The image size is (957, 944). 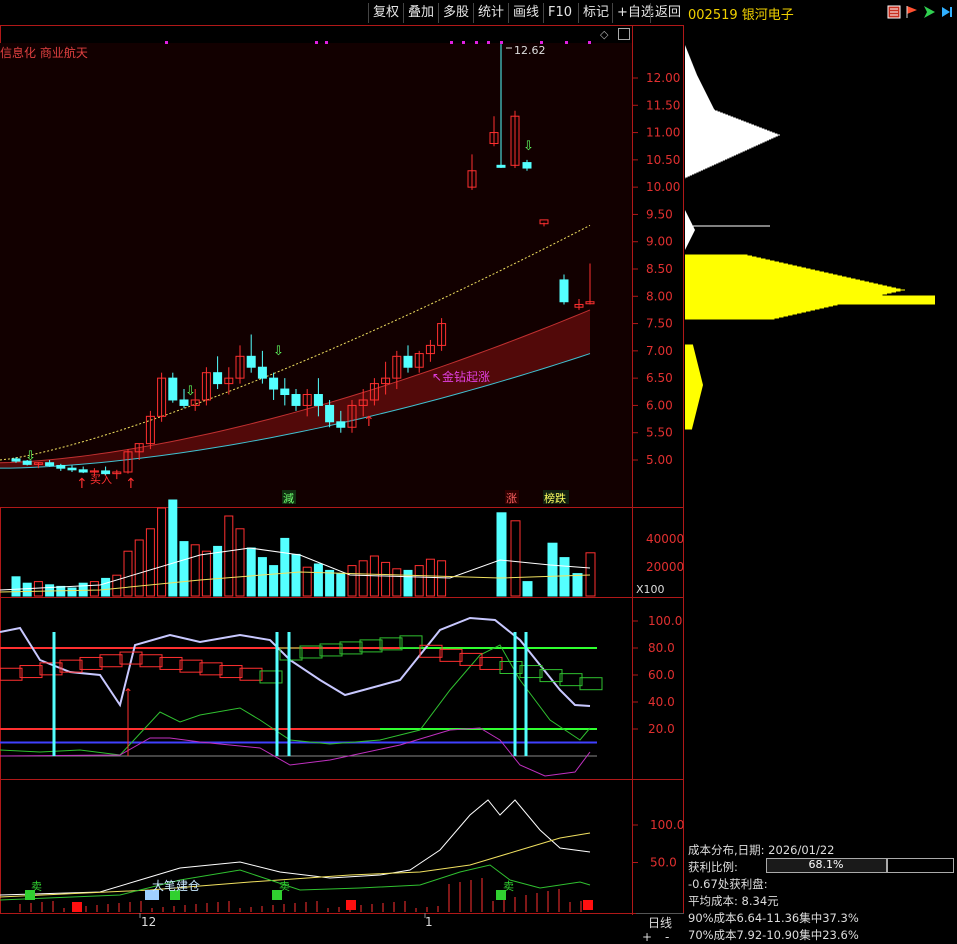 I want to click on window-icon, so click(x=624, y=34).